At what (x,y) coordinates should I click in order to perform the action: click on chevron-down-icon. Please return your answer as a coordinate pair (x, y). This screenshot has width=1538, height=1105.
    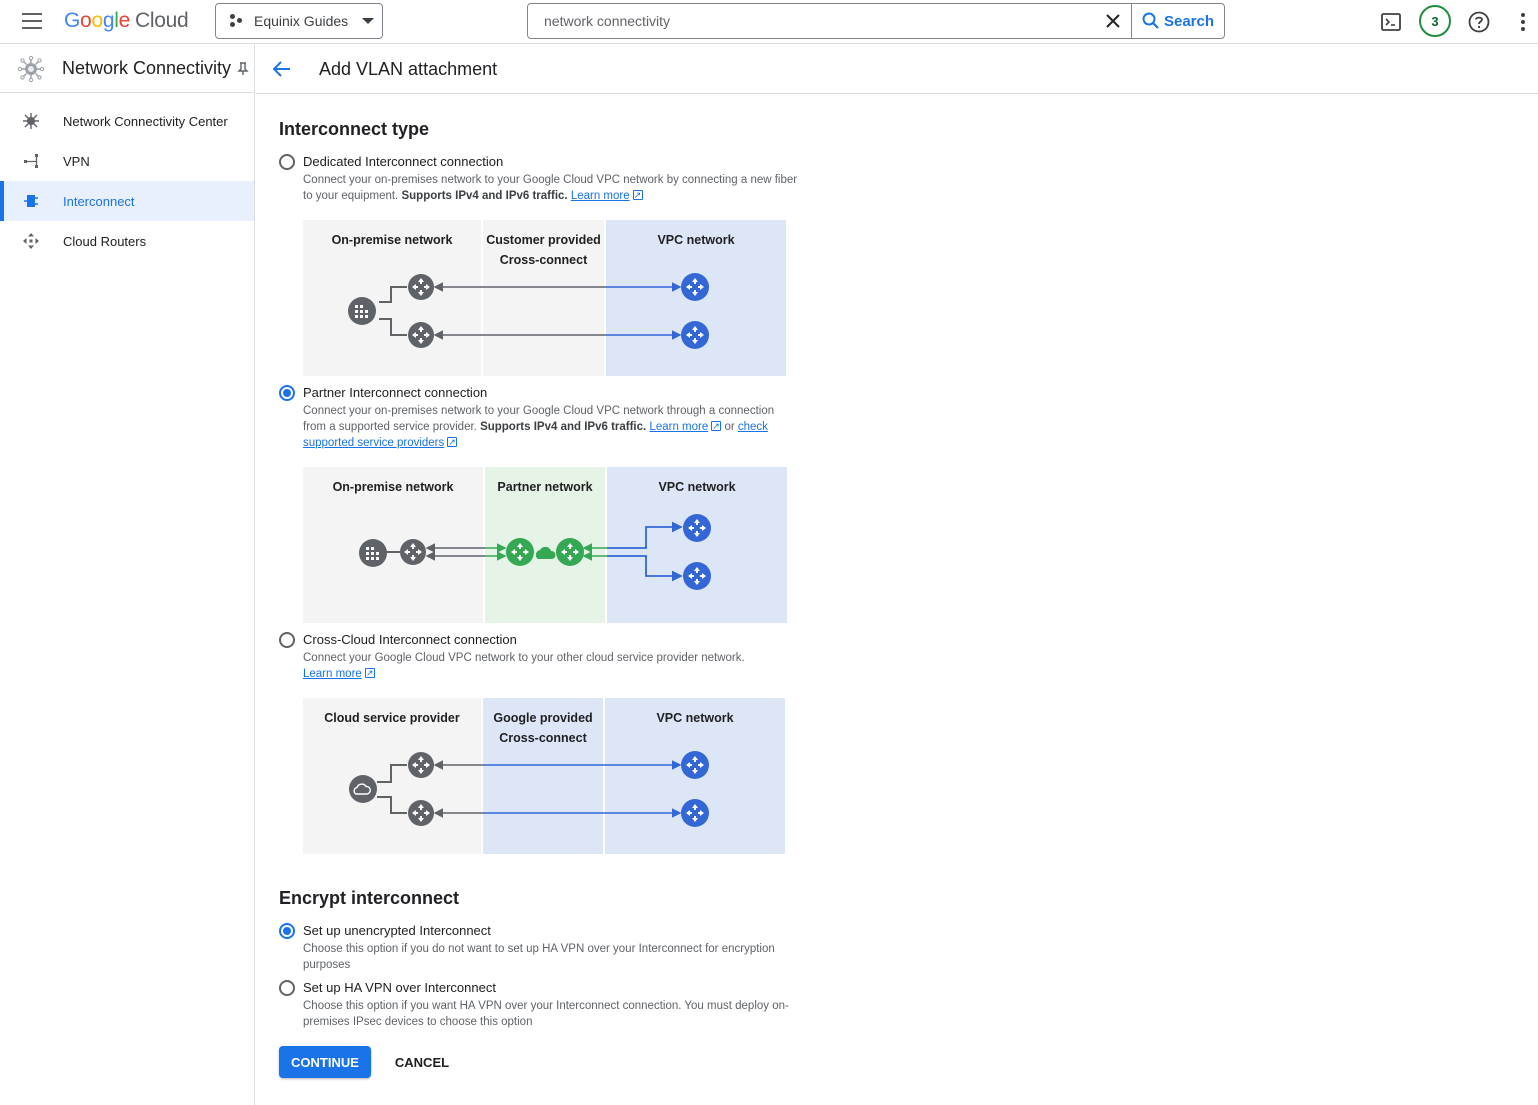
    Looking at the image, I should click on (368, 21).